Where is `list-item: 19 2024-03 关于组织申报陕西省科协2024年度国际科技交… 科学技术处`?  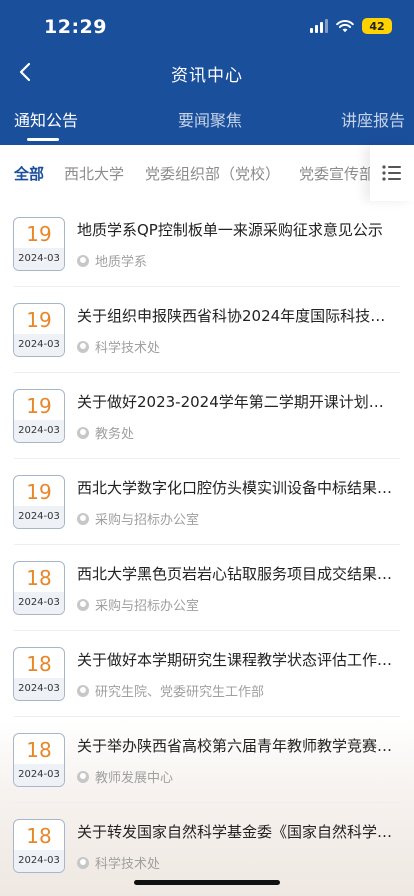 list-item: 19 2024-03 关于组织申报陕西省科协2024年度国际科技交… 科学技术处 is located at coordinates (207, 330).